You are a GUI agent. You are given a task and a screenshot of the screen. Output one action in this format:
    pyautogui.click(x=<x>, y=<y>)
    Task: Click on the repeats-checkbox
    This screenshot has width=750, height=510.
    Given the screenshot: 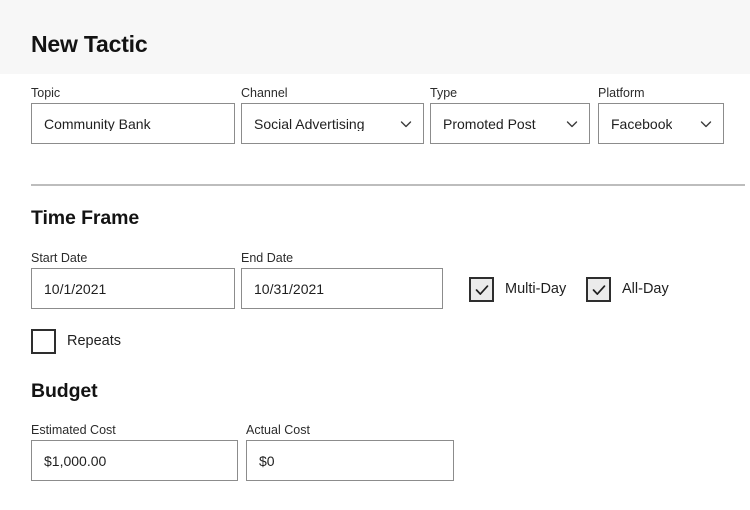 What is the action you would take?
    pyautogui.click(x=43, y=341)
    